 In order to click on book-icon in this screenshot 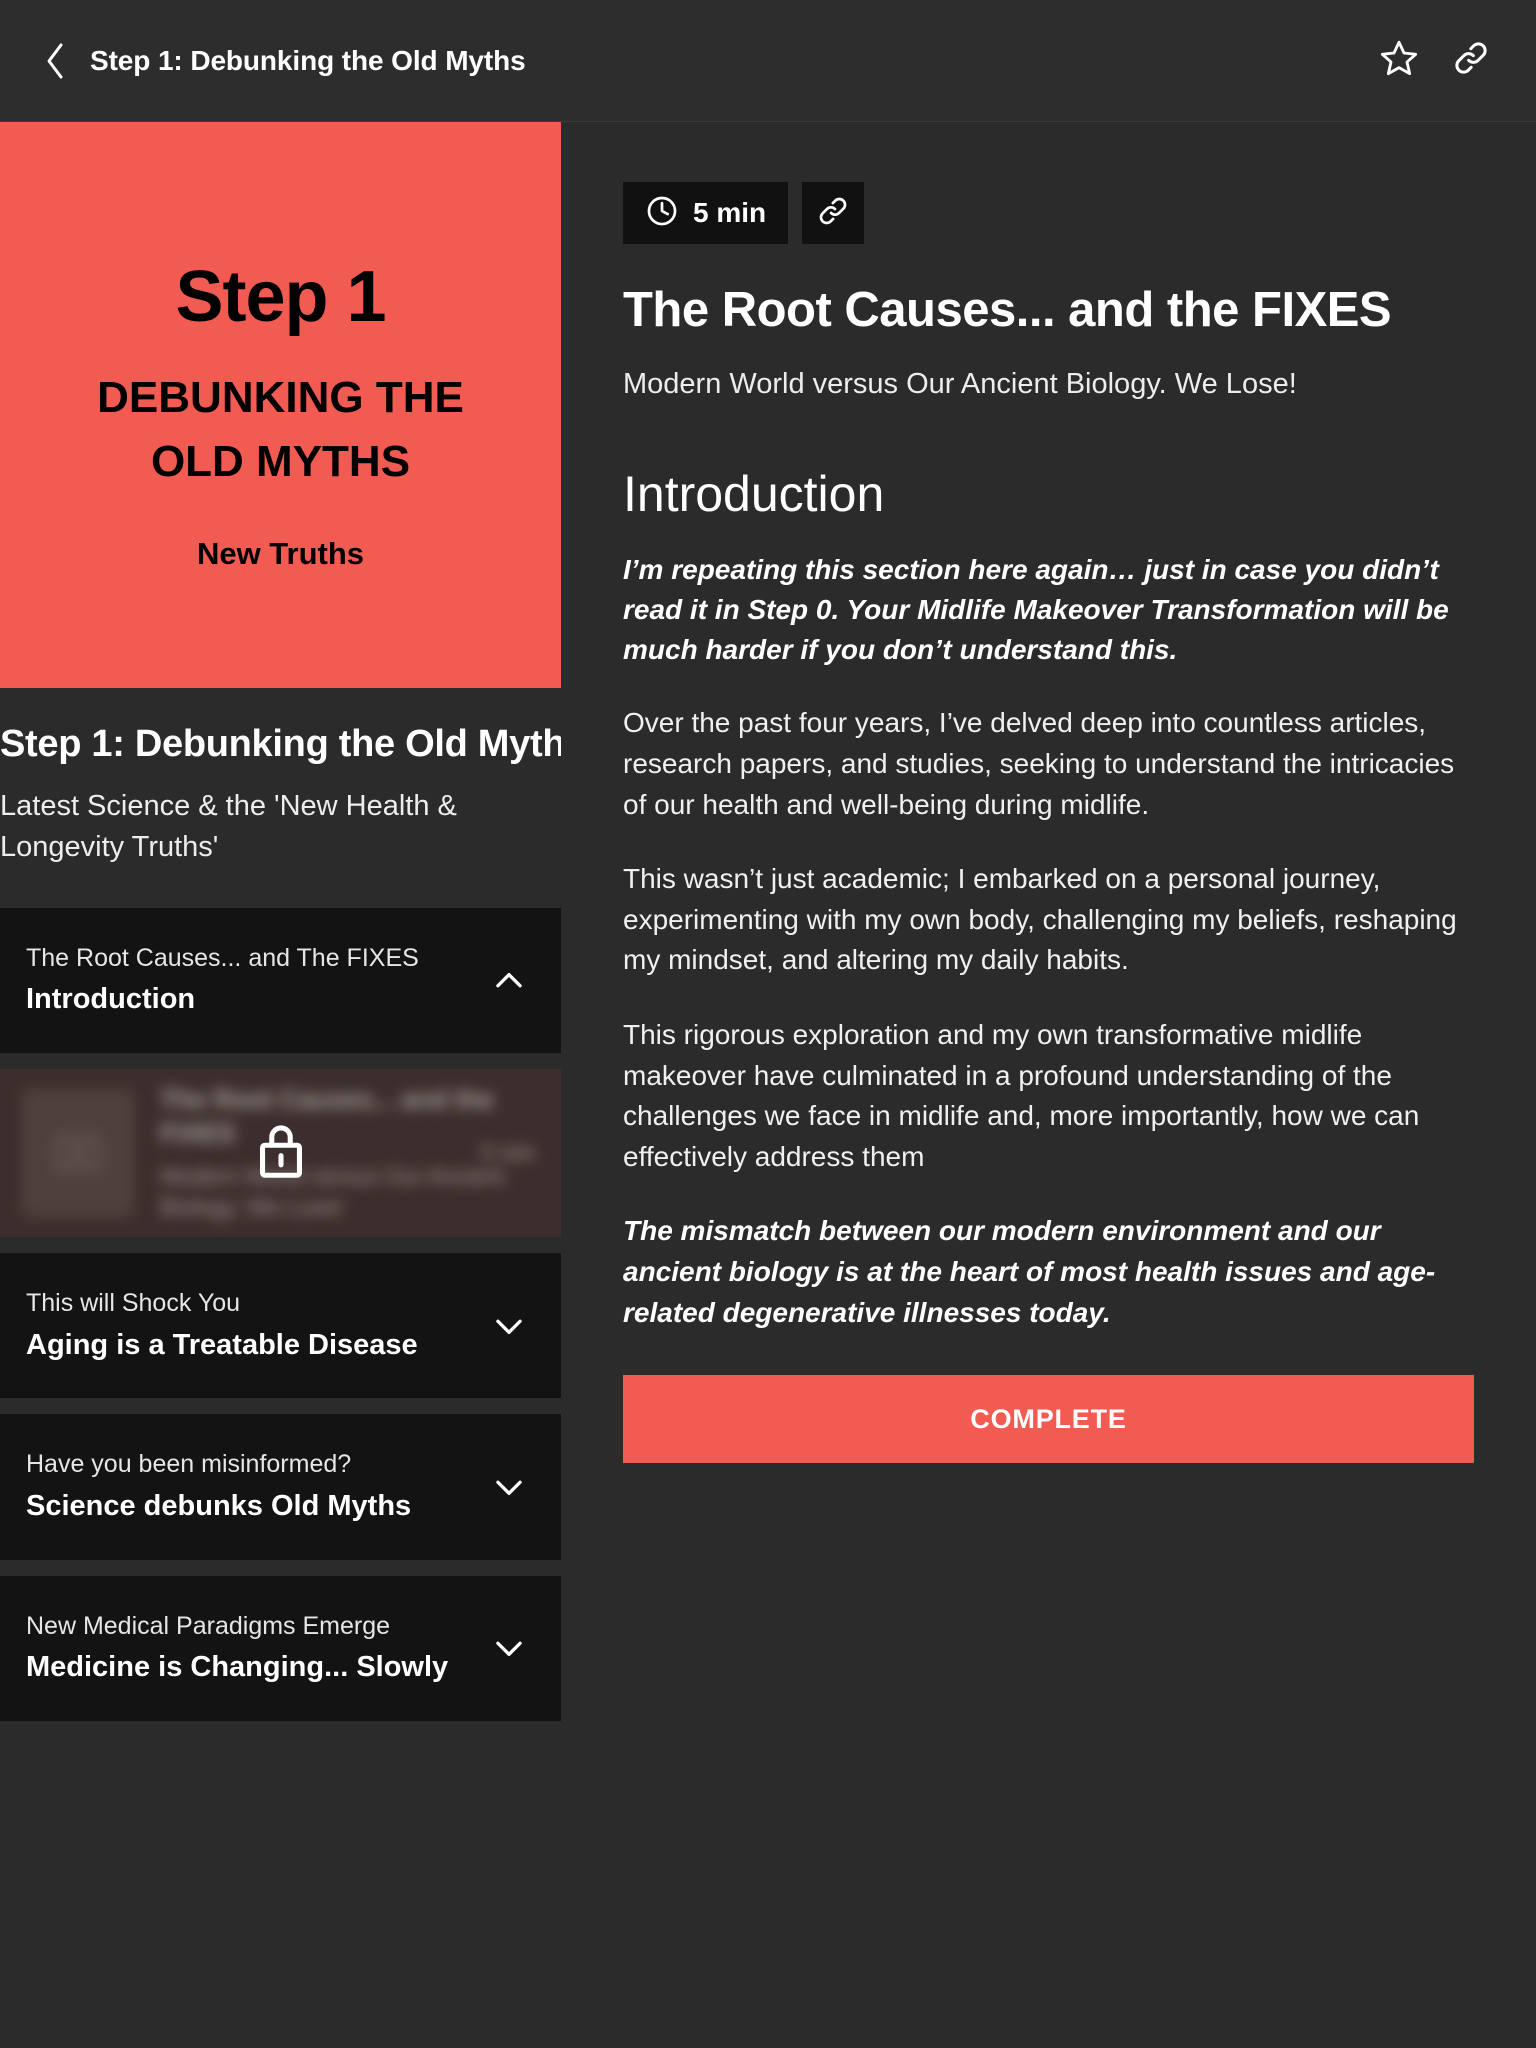, I will do `click(78, 1153)`.